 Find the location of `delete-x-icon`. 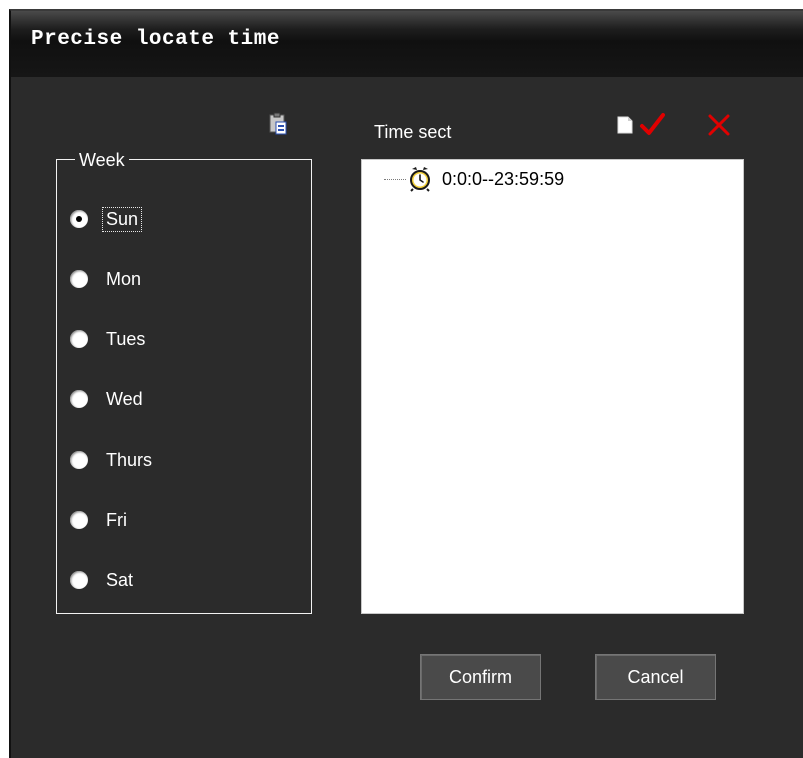

delete-x-icon is located at coordinates (719, 125).